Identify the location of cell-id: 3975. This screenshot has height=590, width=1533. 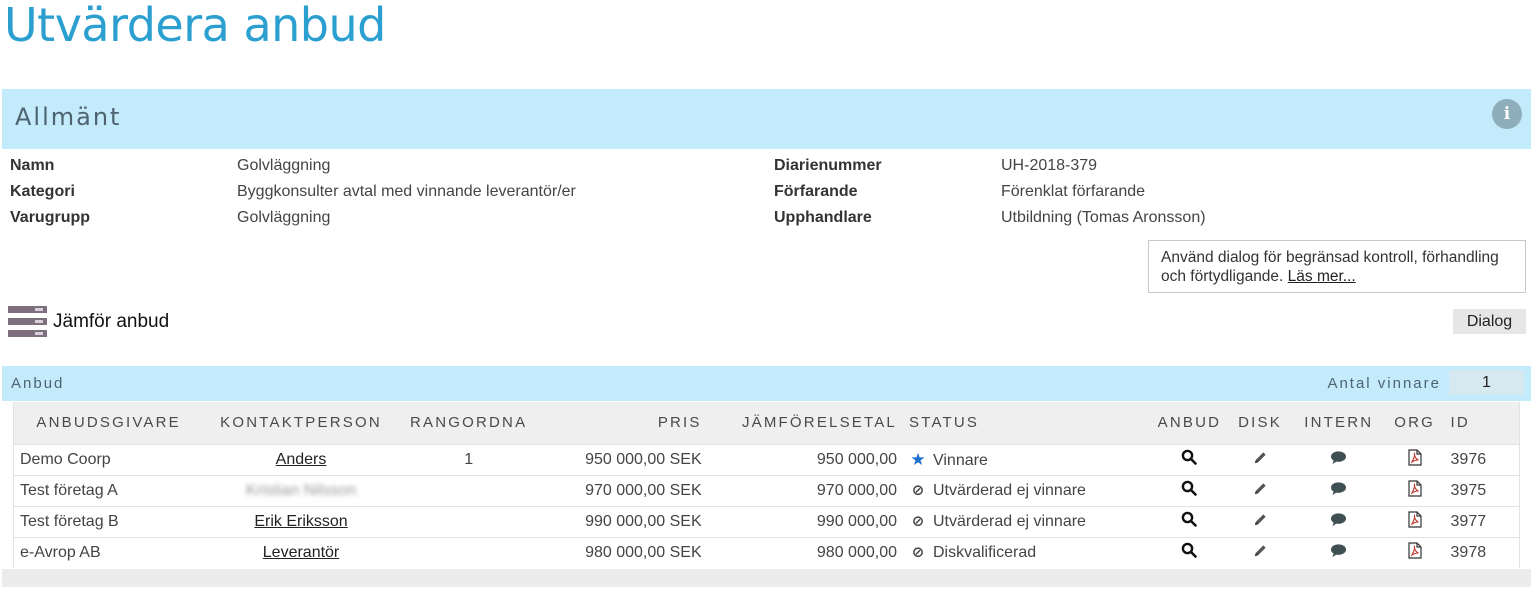
(1468, 490).